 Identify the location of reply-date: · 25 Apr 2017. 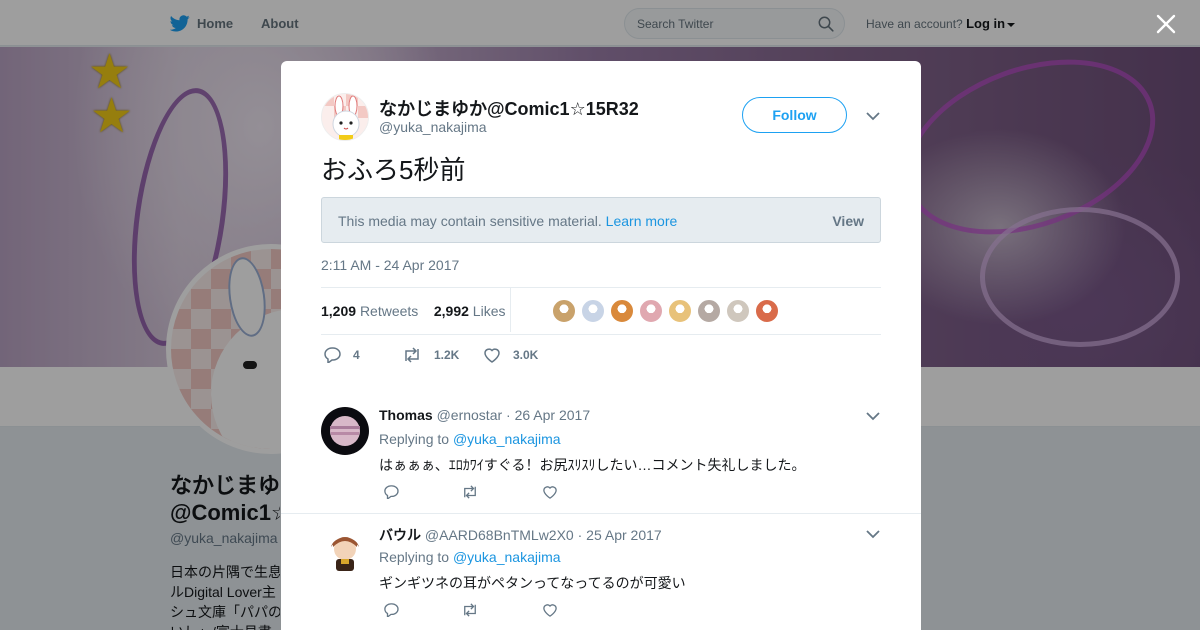
(620, 535).